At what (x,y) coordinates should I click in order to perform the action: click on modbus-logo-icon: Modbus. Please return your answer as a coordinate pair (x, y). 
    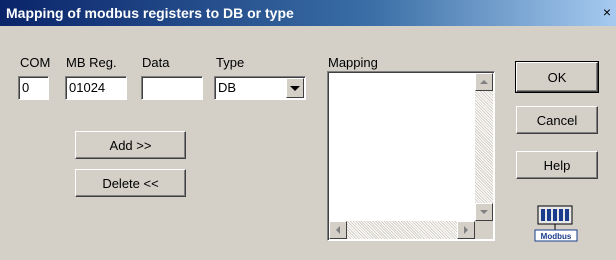
    Looking at the image, I should click on (556, 223).